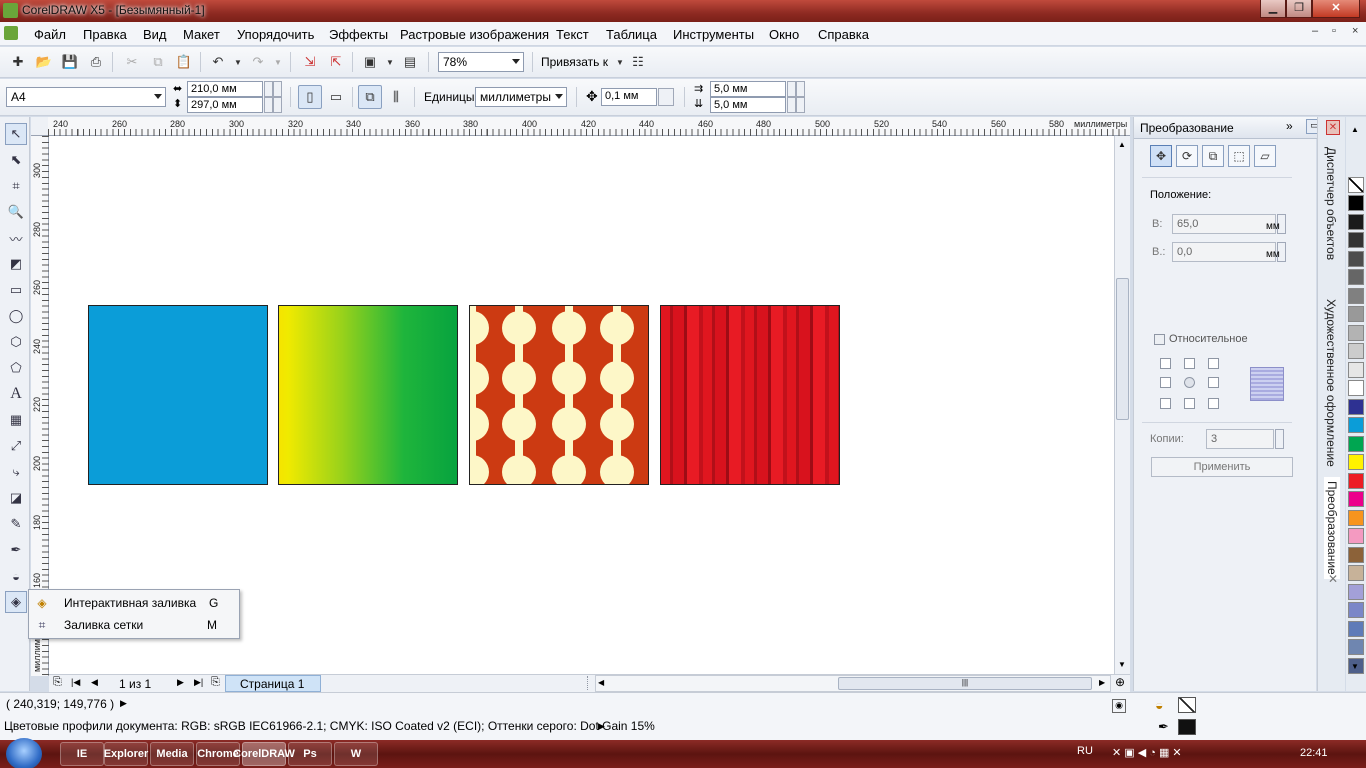  I want to click on menu-file: Файл, so click(50, 34).